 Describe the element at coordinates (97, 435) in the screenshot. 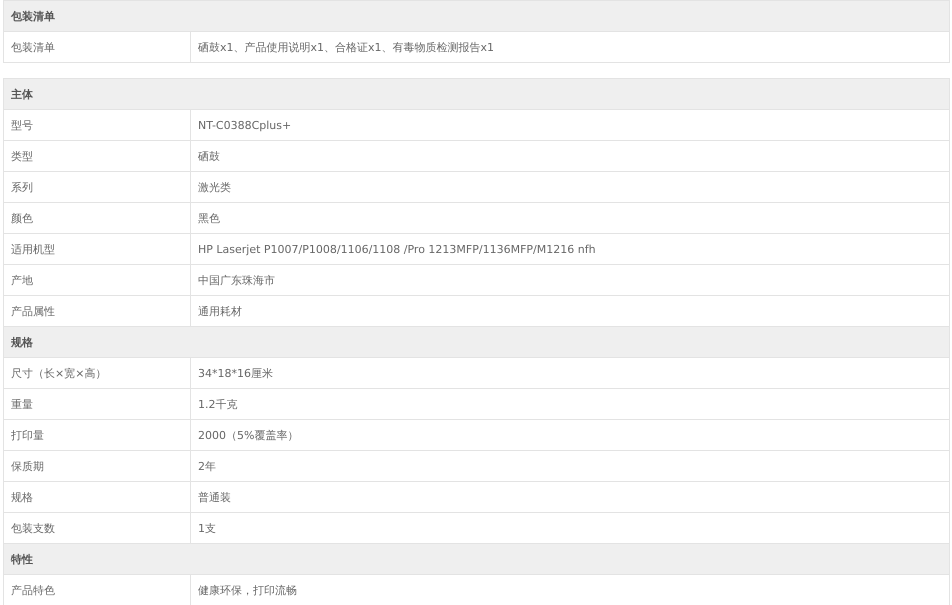

I see `spec-label: 打印量` at that location.